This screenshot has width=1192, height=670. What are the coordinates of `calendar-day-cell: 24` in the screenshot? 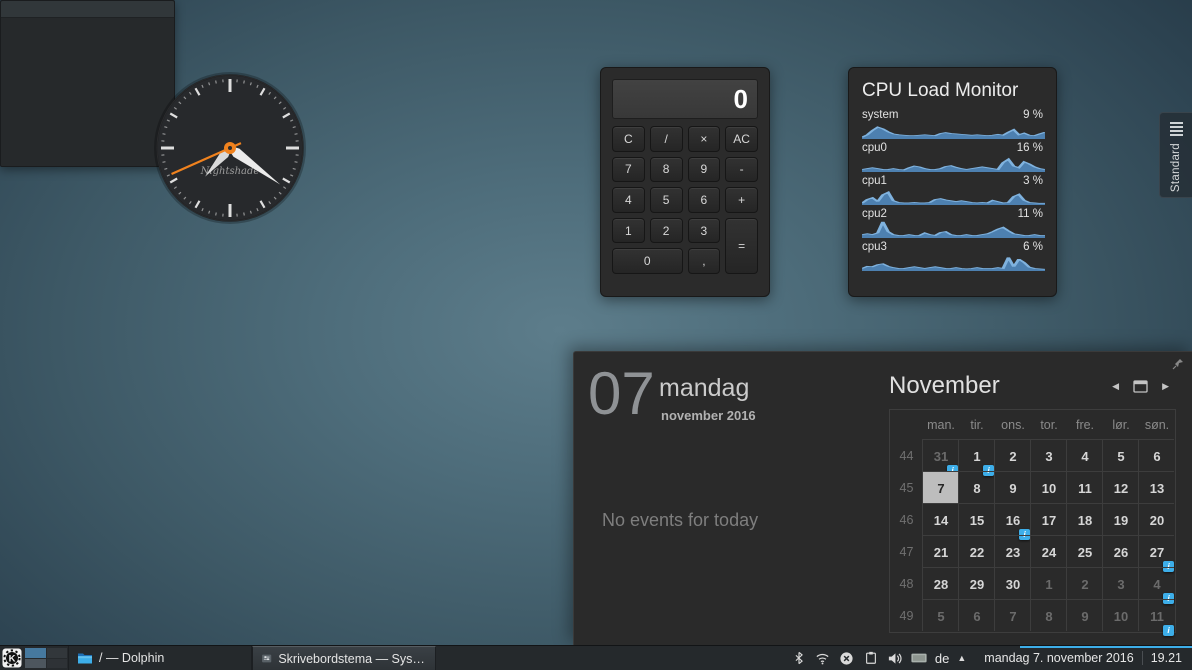 It's located at (1049, 552).